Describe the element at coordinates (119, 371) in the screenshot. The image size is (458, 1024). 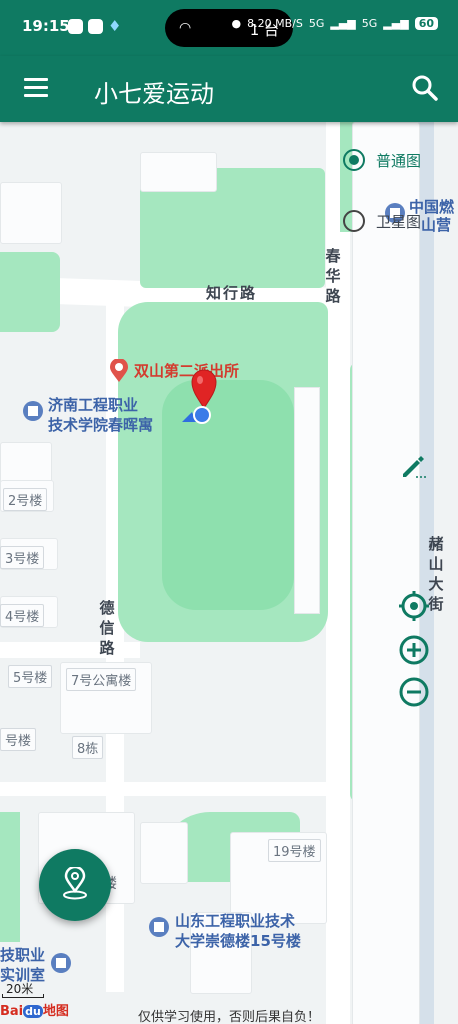
I see `police-poi-icon` at that location.